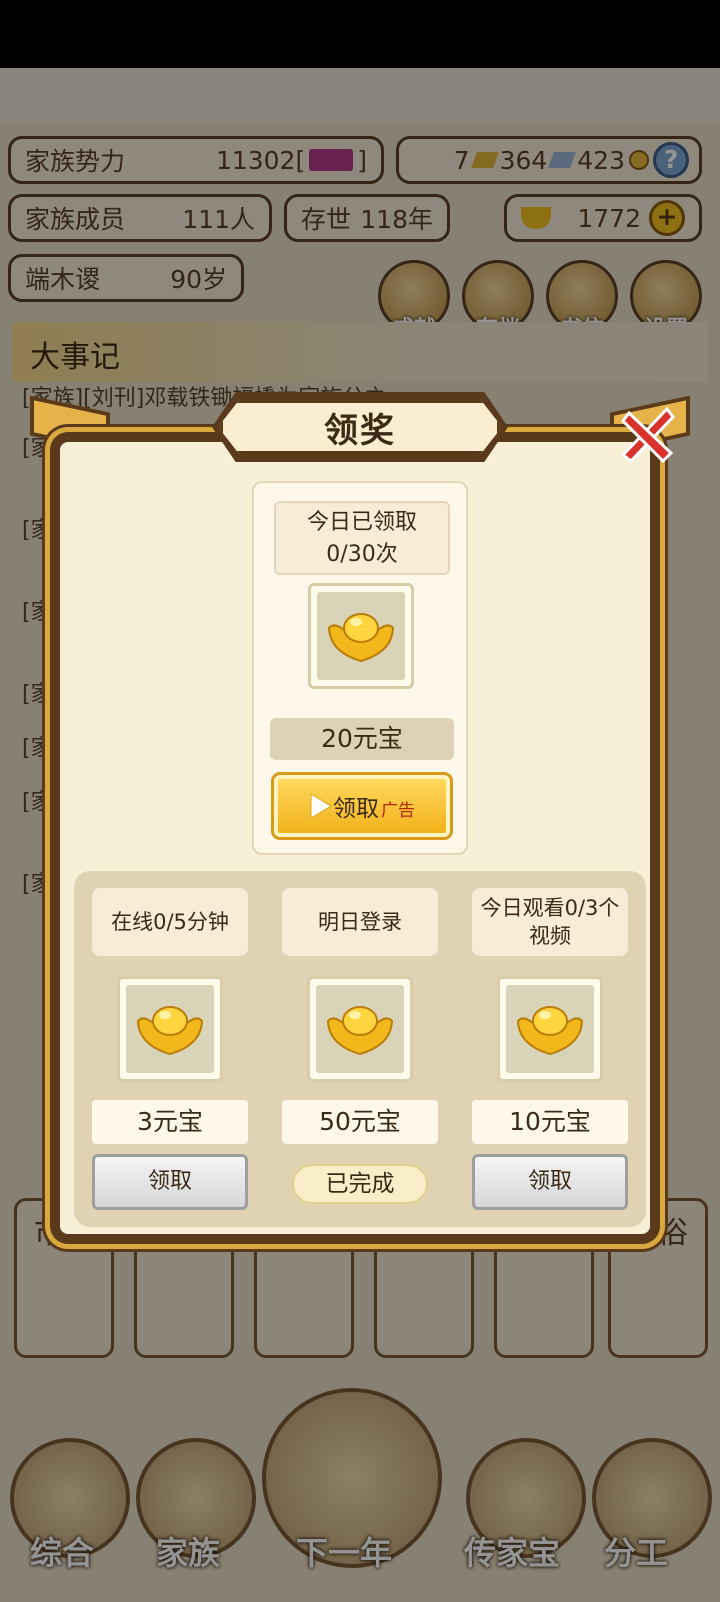 The height and width of the screenshot is (1602, 720). Describe the element at coordinates (356, 809) in the screenshot. I see `ad-button-label: 领取` at that location.